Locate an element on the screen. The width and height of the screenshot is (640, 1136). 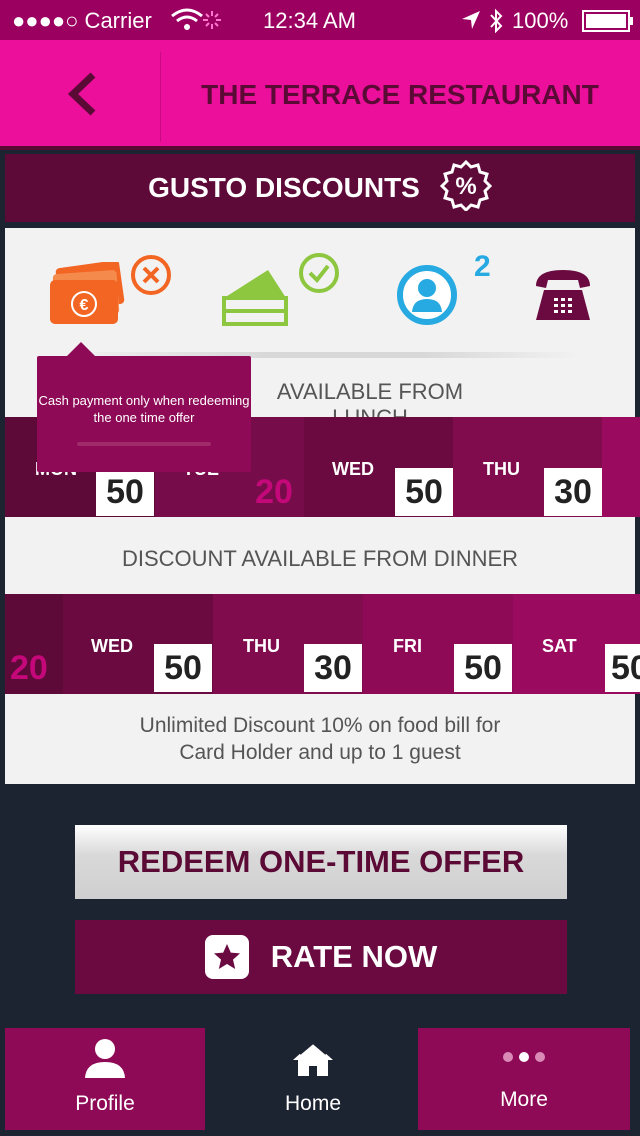
percent-badge-icon: % is located at coordinates (465, 188).